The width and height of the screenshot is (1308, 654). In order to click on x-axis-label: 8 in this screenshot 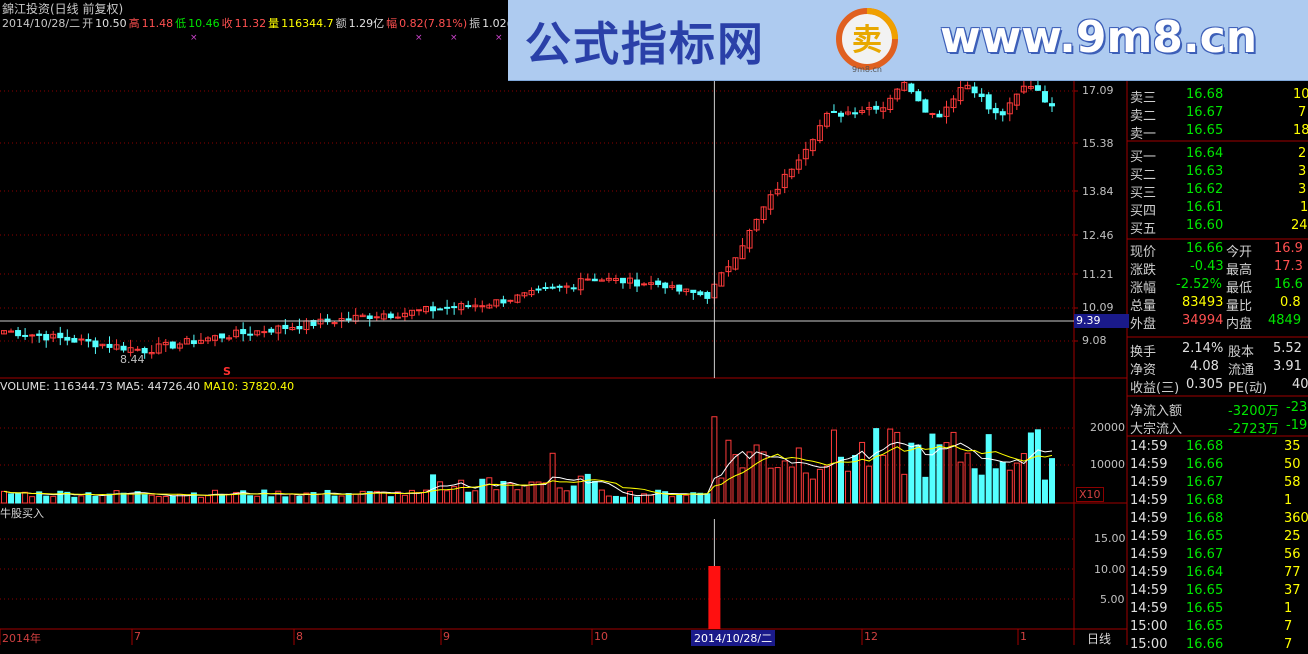, I will do `click(299, 636)`.